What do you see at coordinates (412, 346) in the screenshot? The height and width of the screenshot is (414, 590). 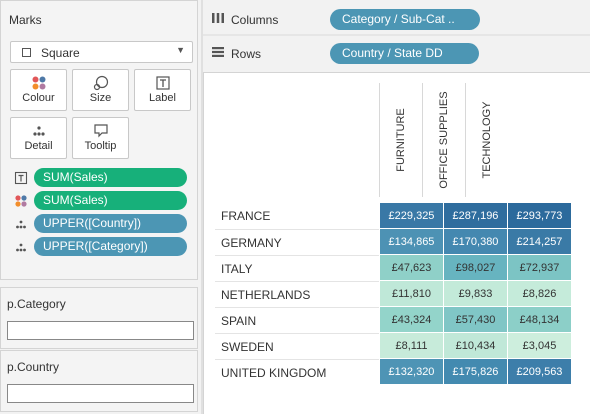 I see `table-cell: £8,111` at bounding box center [412, 346].